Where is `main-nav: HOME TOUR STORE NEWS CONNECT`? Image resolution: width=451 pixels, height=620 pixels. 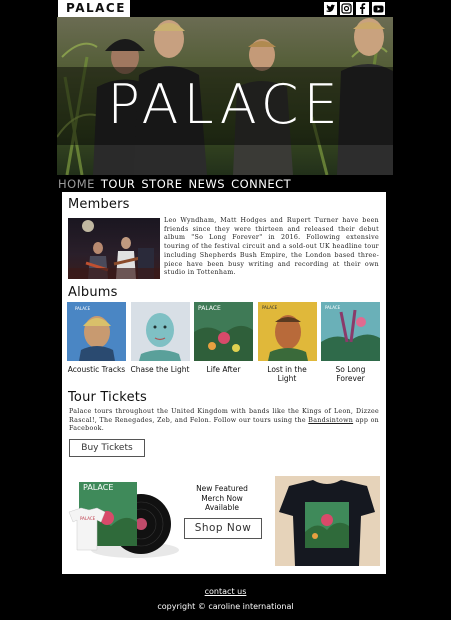
main-nav: HOME TOUR STORE NEWS CONNECT is located at coordinates (174, 184).